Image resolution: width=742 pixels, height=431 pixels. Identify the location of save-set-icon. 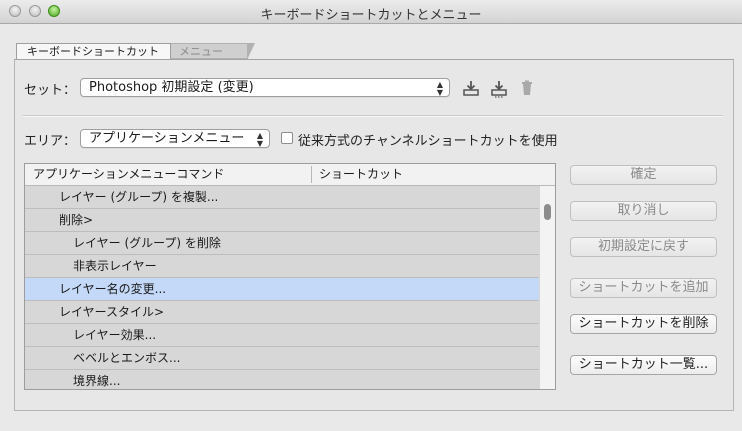
(471, 88).